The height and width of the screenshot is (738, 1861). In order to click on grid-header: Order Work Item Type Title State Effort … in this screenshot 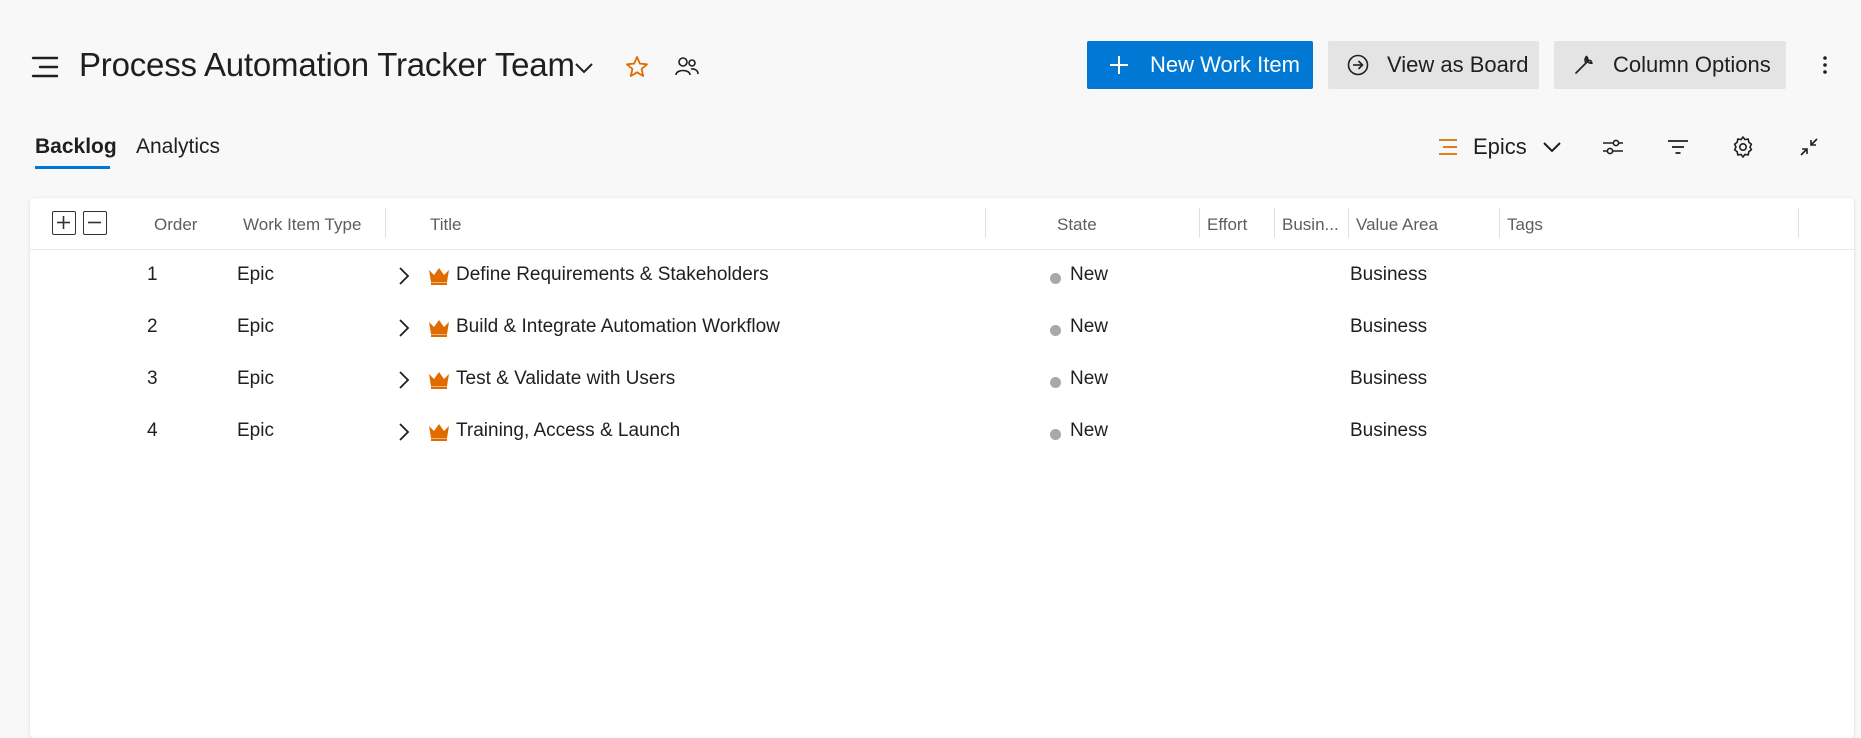, I will do `click(942, 224)`.